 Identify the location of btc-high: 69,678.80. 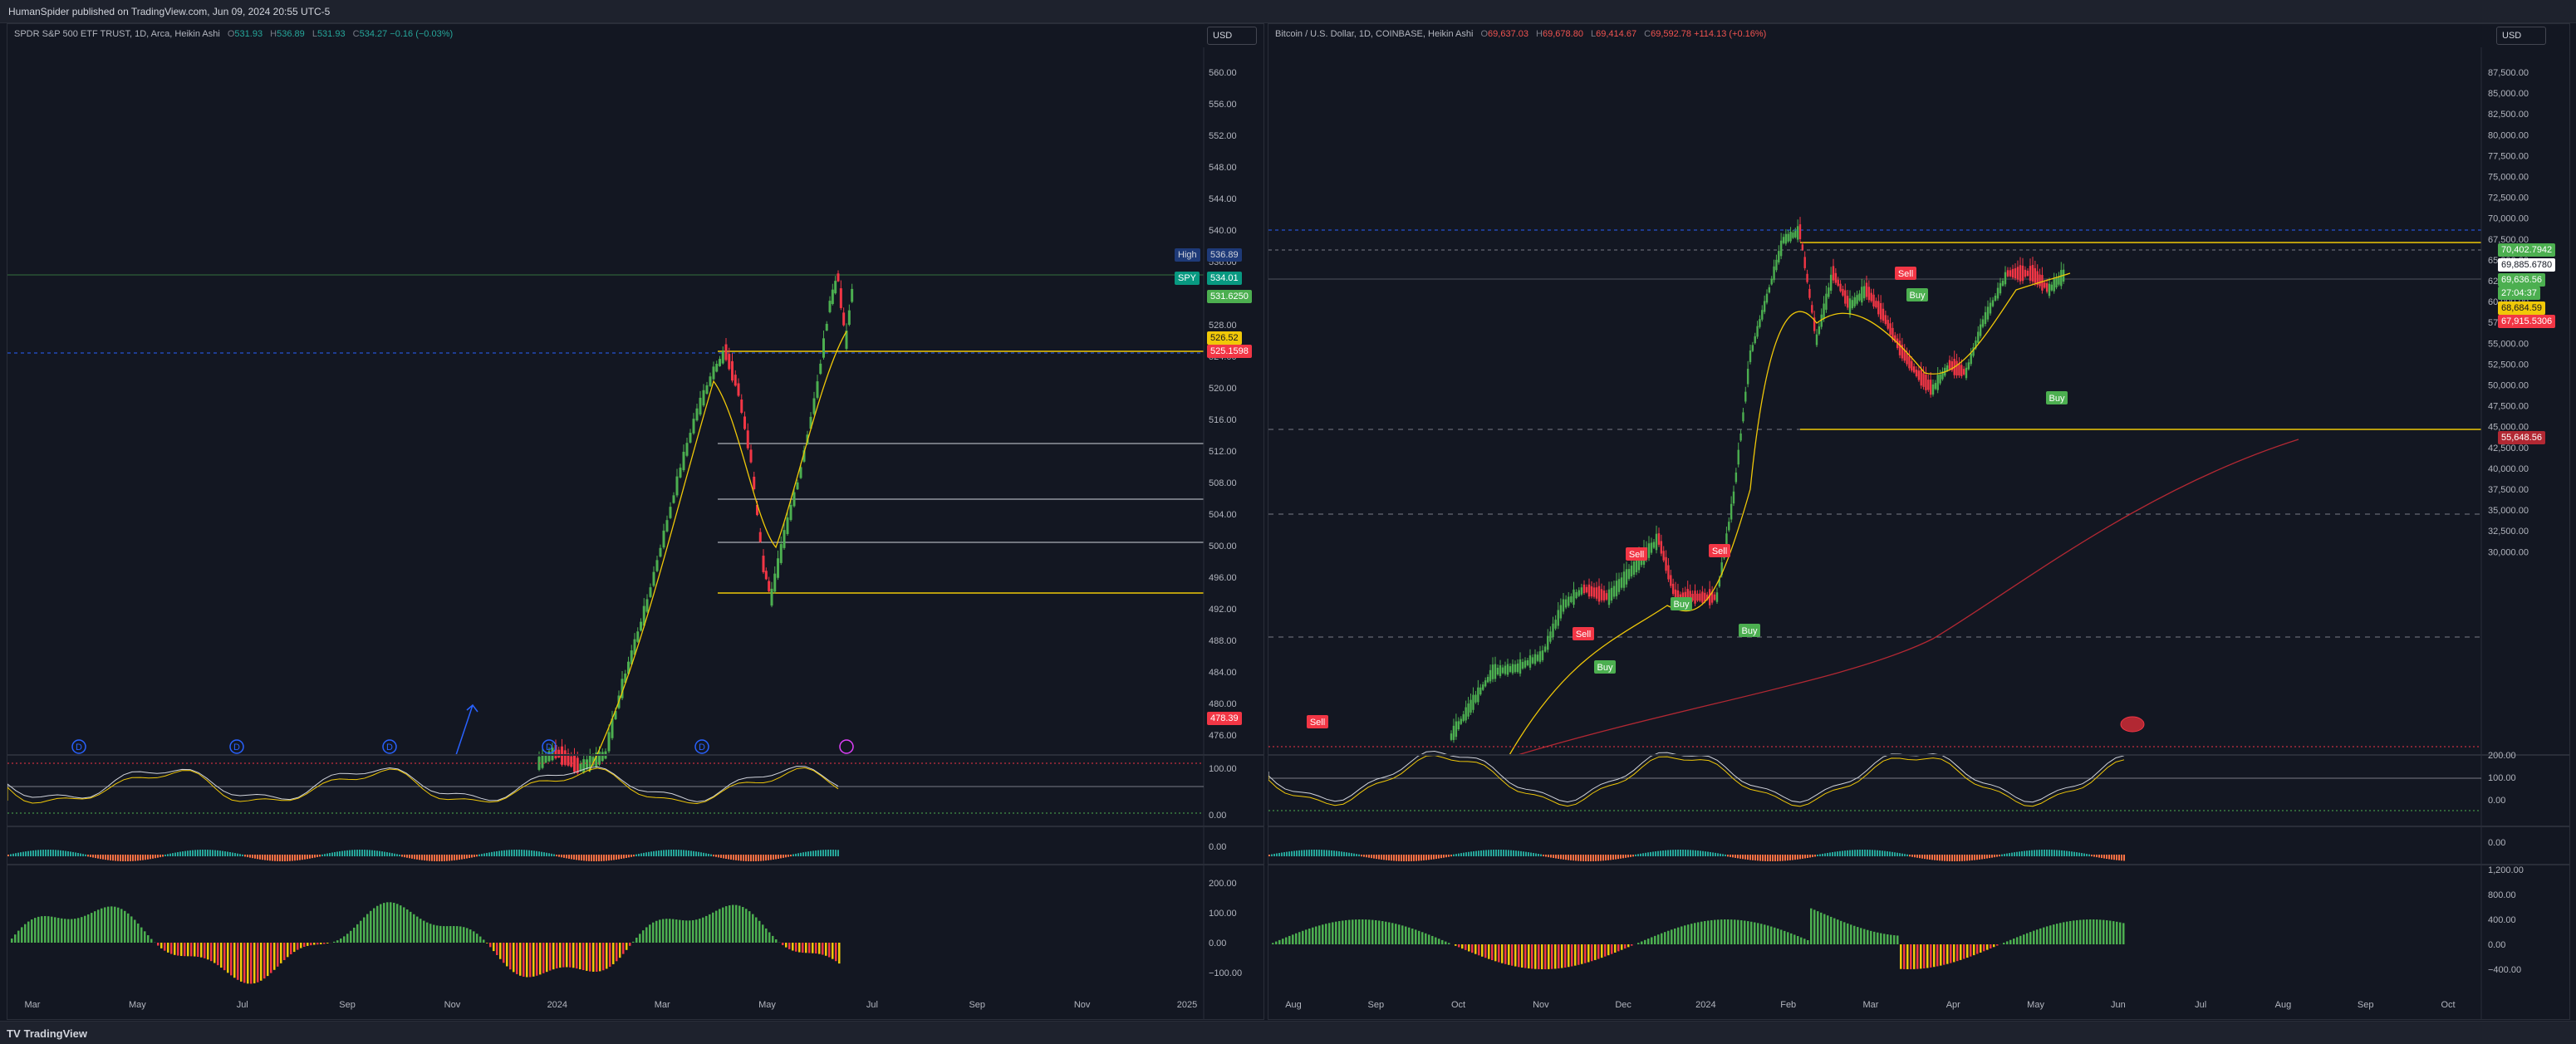
(1563, 34).